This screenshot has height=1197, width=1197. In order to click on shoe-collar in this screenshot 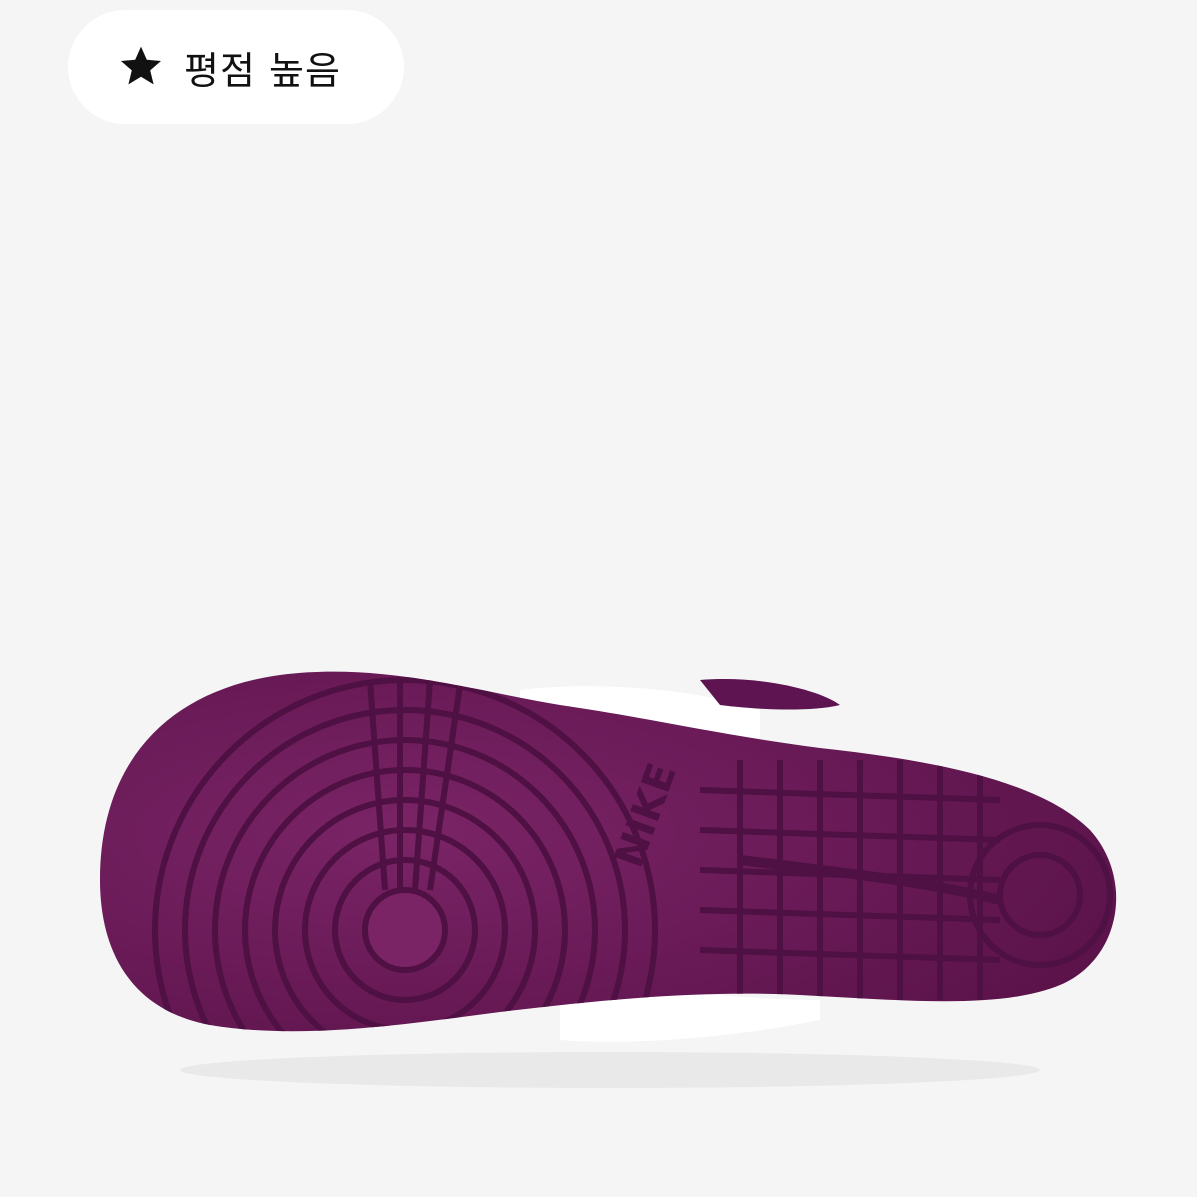, I will do `click(770, 694)`.